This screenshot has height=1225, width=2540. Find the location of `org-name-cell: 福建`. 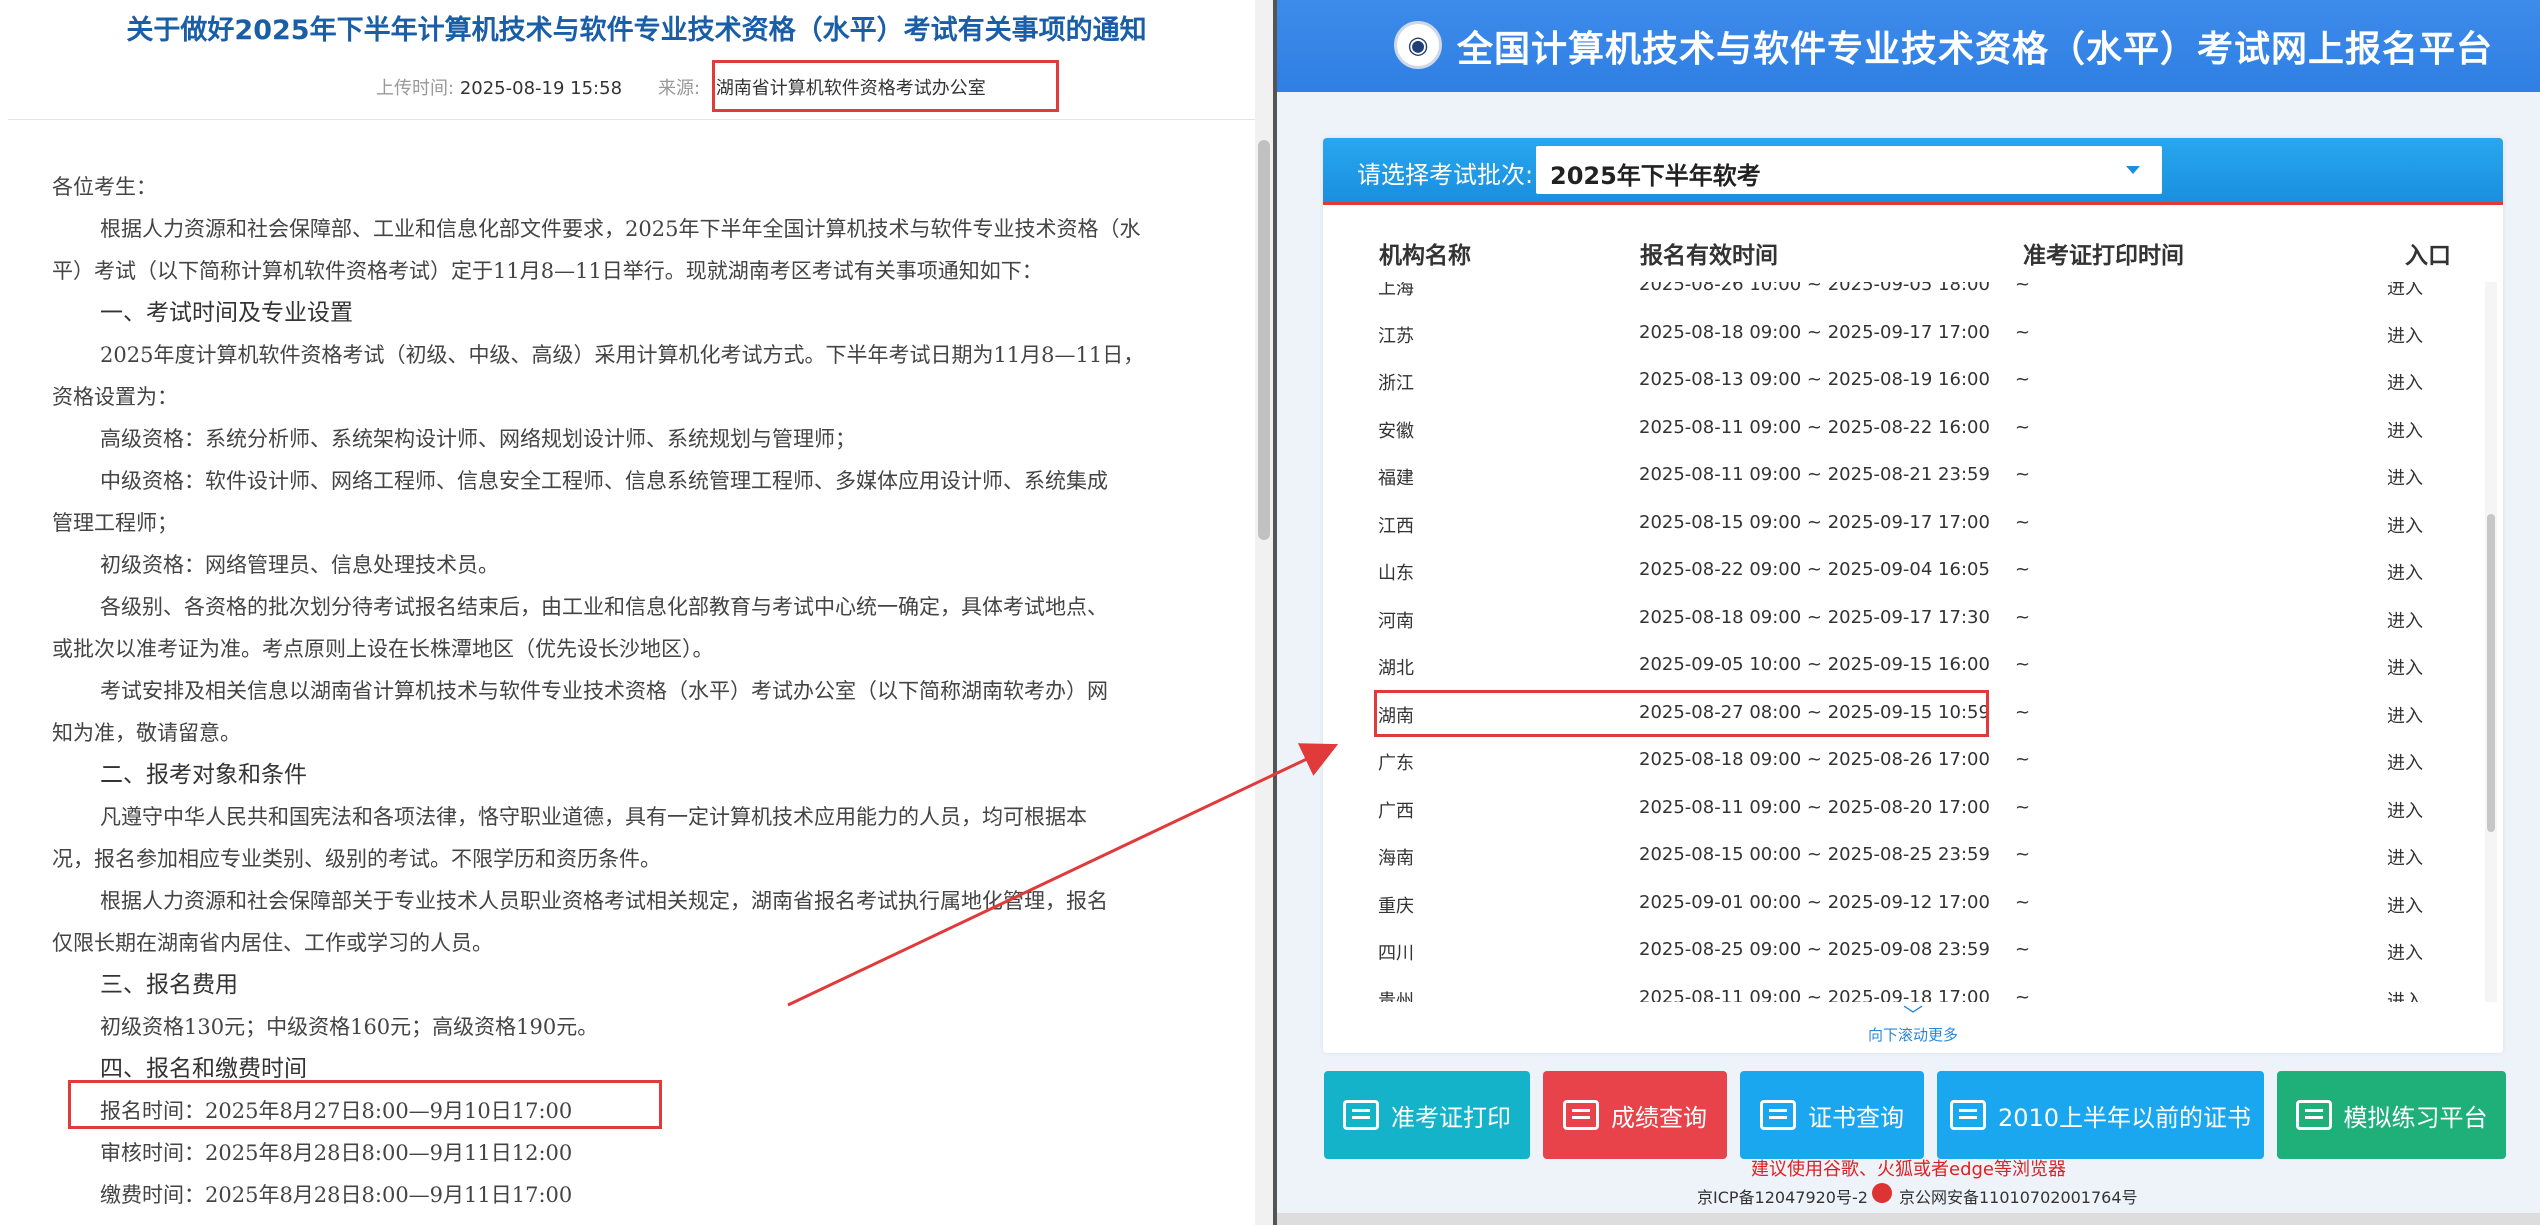

org-name-cell: 福建 is located at coordinates (1396, 478).